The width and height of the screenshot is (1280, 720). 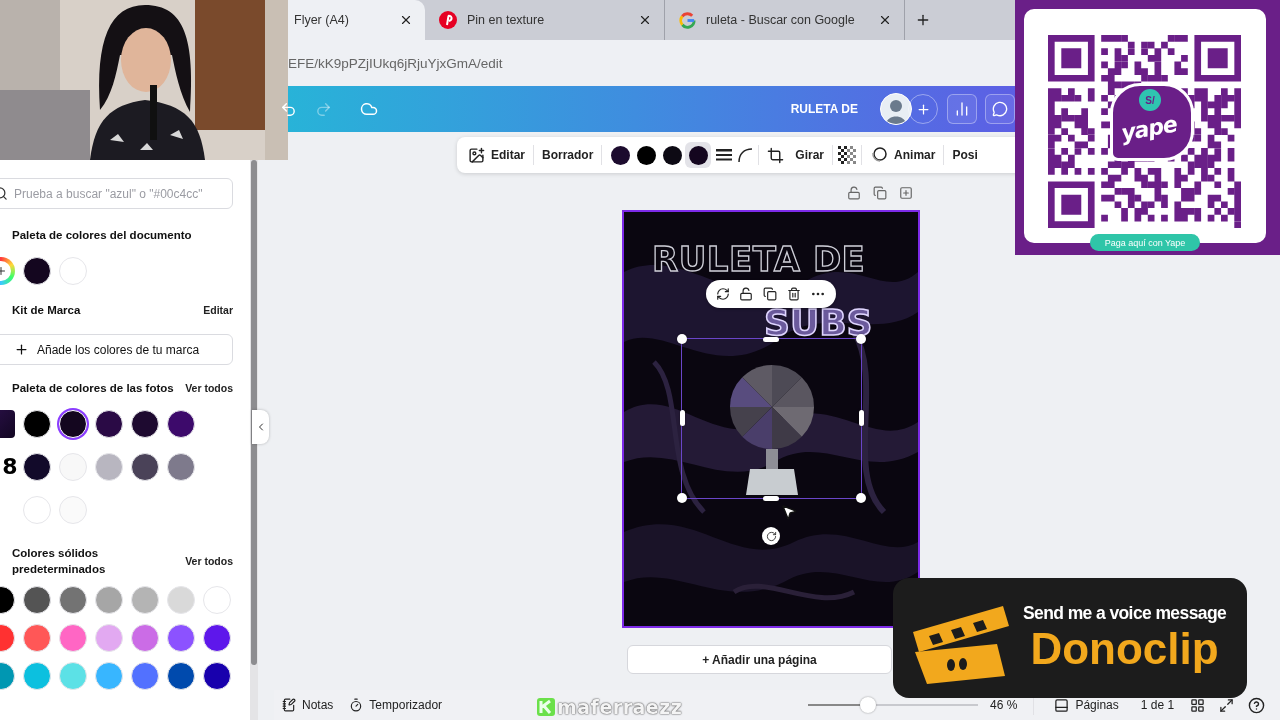 What do you see at coordinates (1152, 122) in the screenshot?
I see `yape-logo: S/ yape` at bounding box center [1152, 122].